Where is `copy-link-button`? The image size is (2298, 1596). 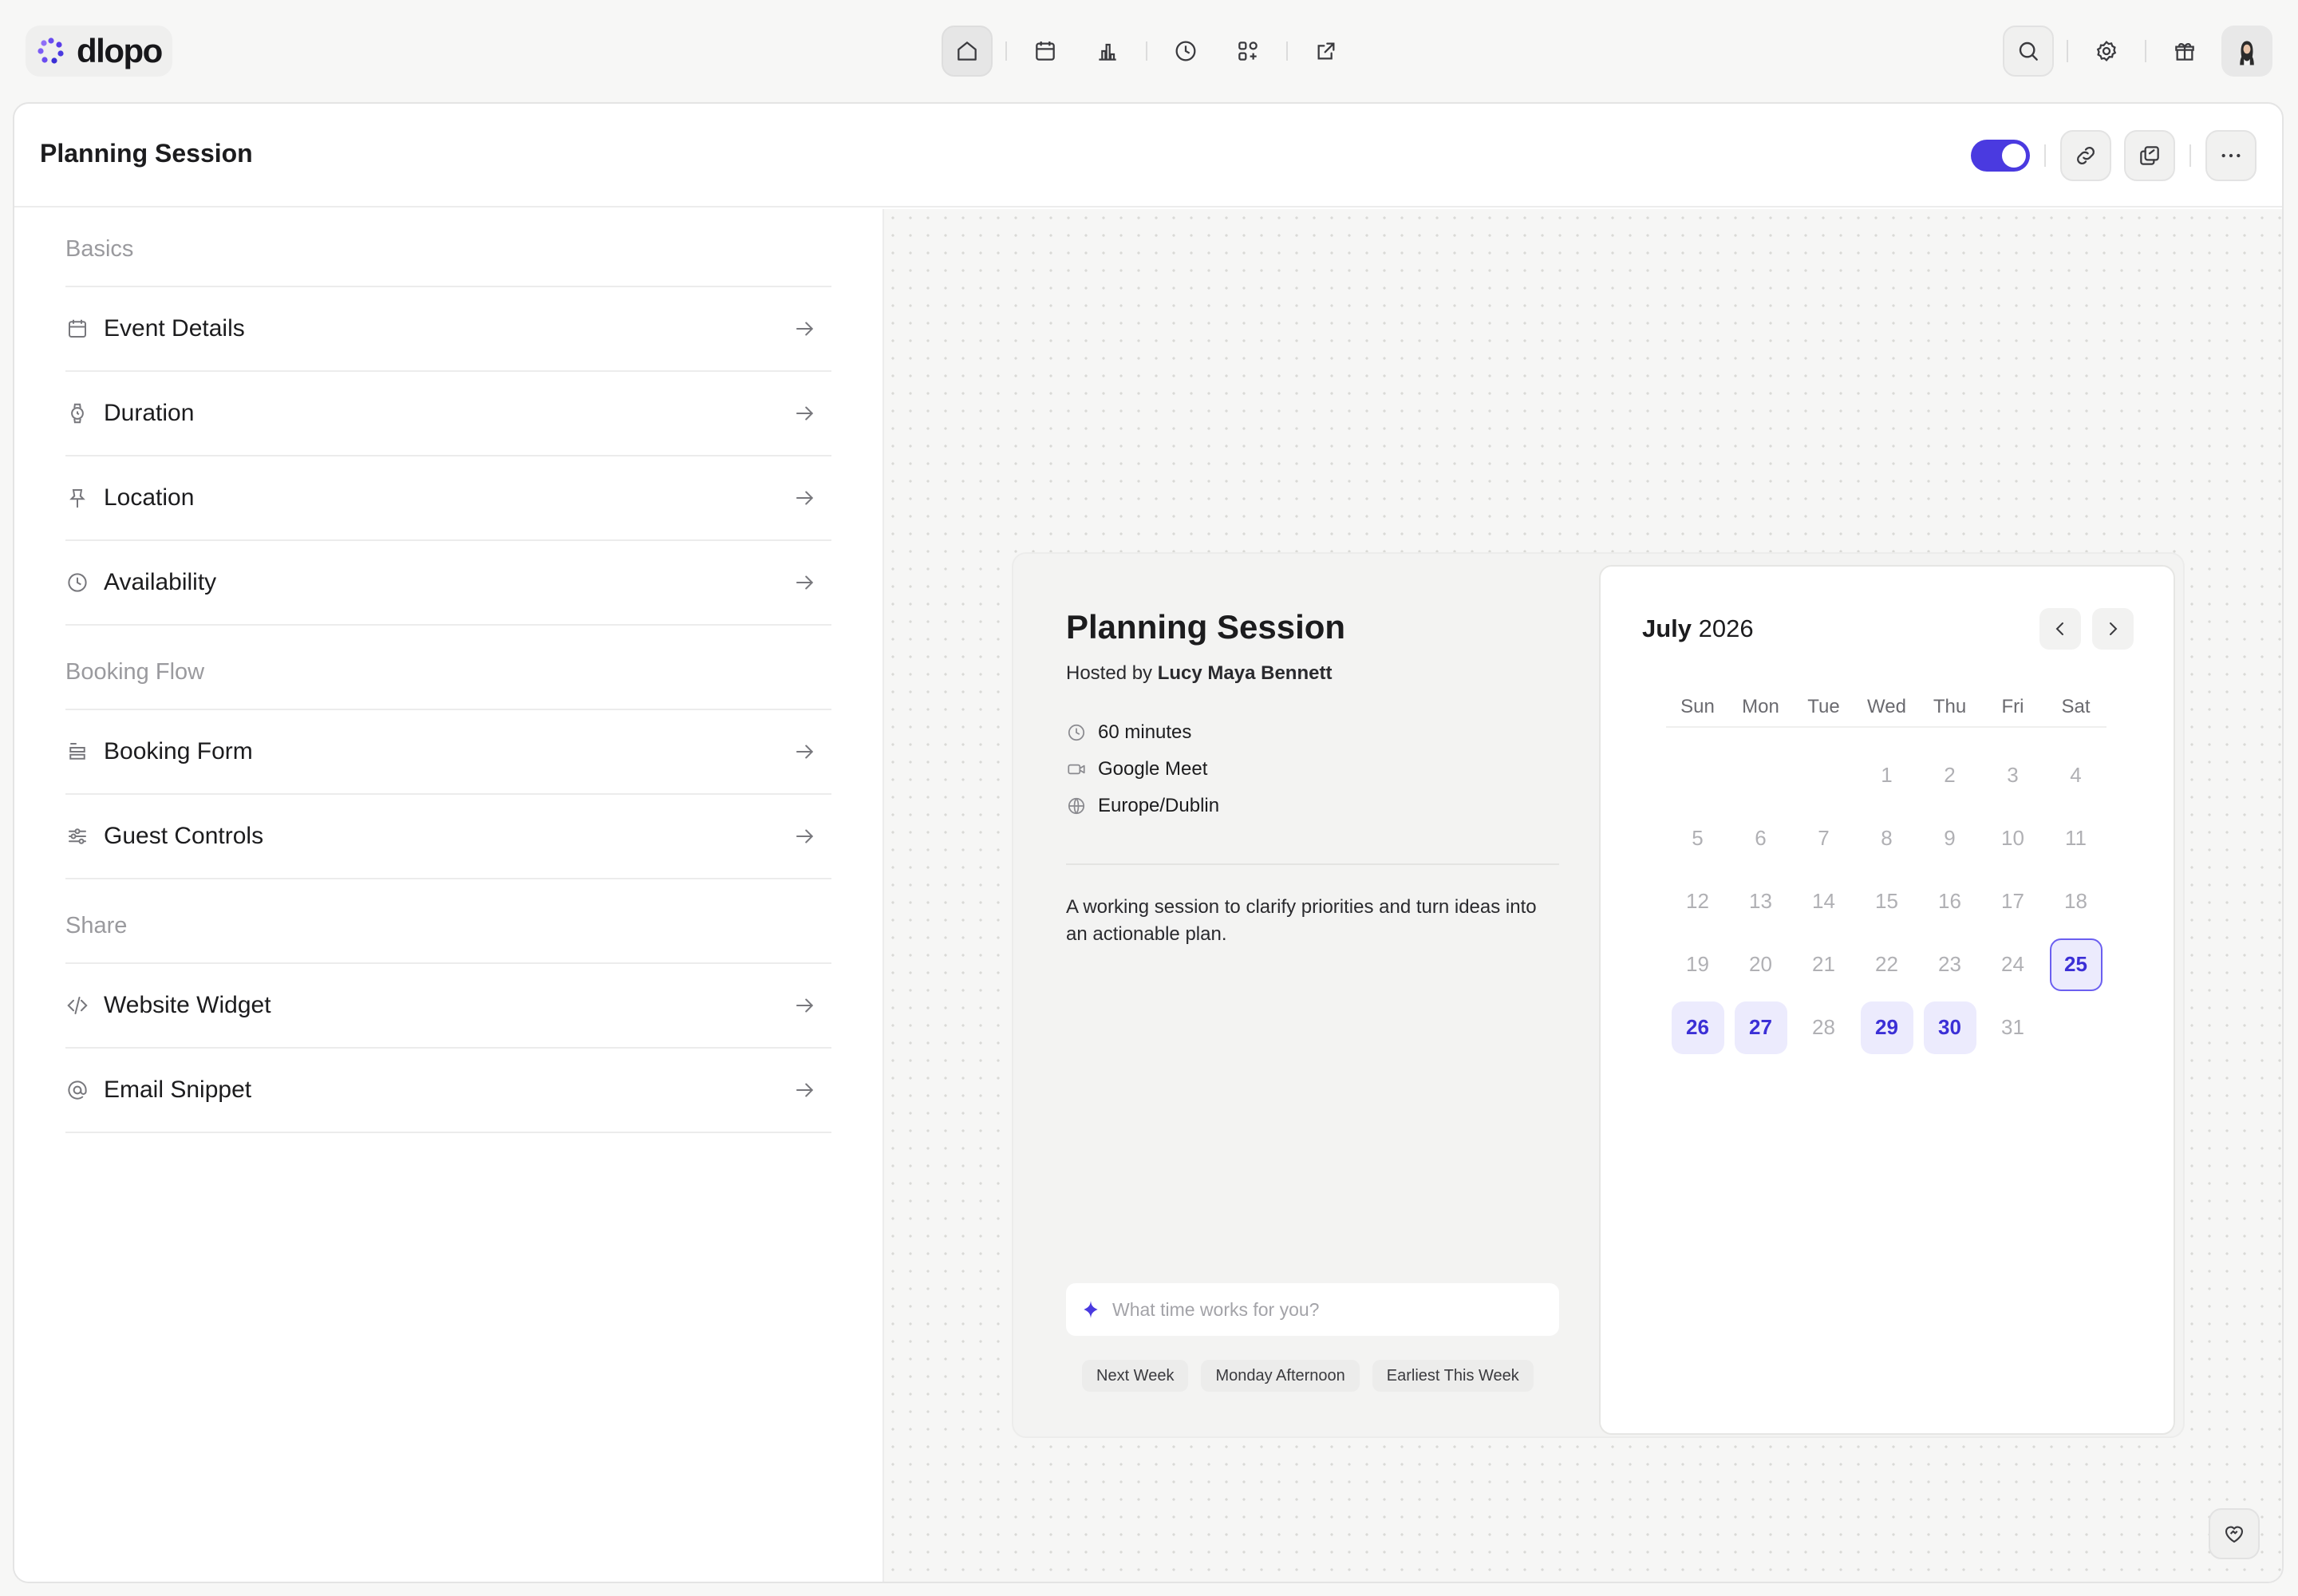
copy-link-button is located at coordinates (2085, 155).